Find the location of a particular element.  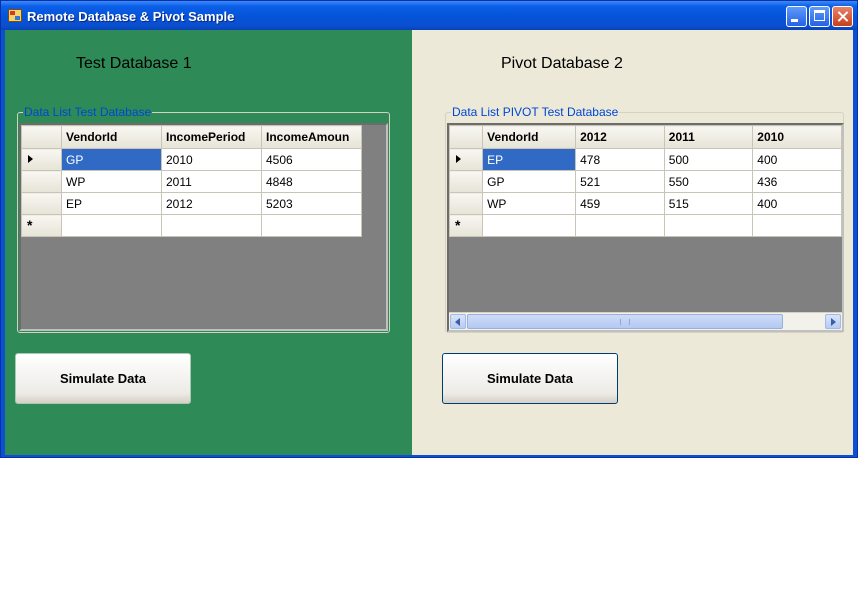

scroll-left-button is located at coordinates (458, 321).